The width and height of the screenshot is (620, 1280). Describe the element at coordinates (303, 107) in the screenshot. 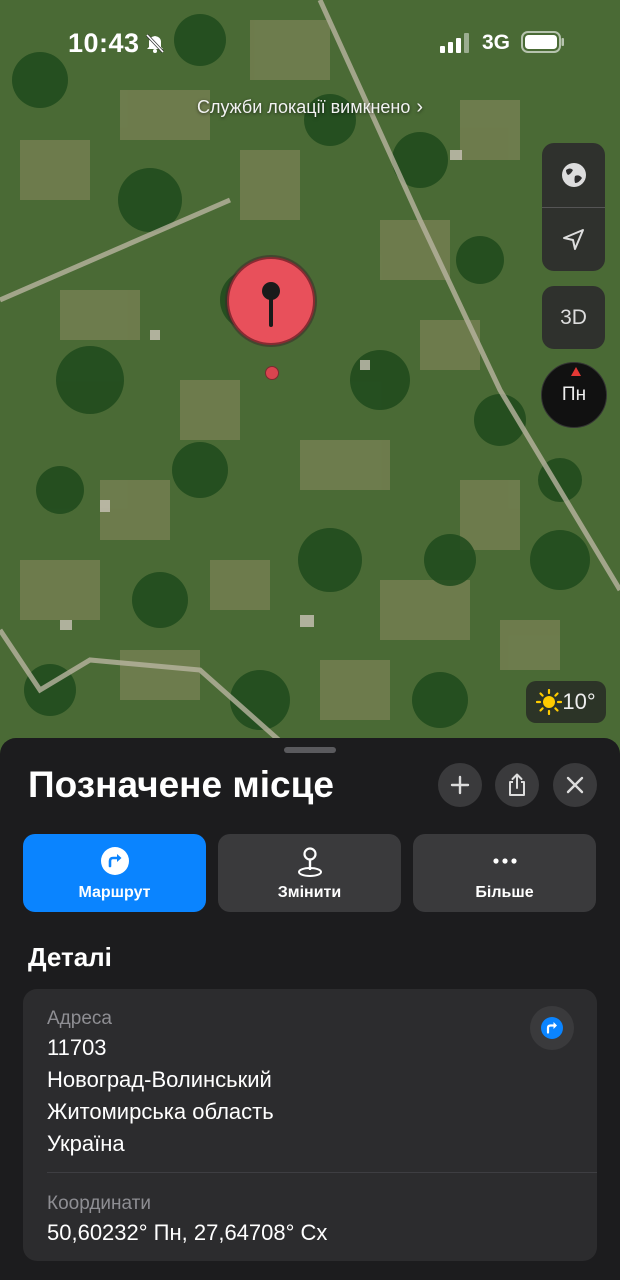

I see `location-services-text: Служби локації вимкнено` at that location.